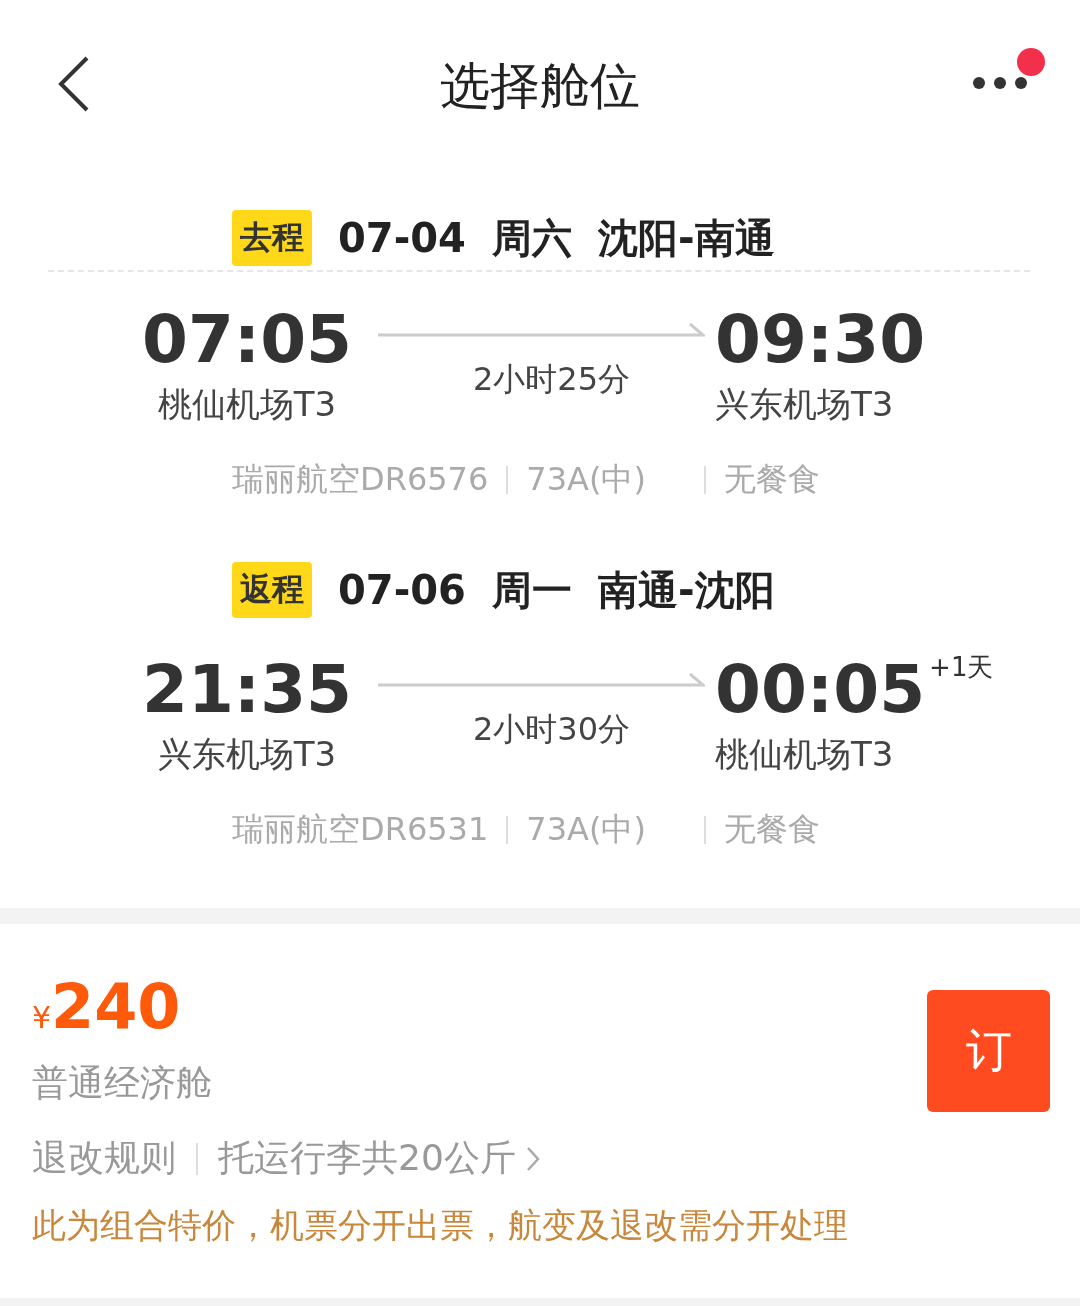 Image resolution: width=1080 pixels, height=1306 pixels. Describe the element at coordinates (272, 238) in the screenshot. I see `trip-tag: 去程` at that location.